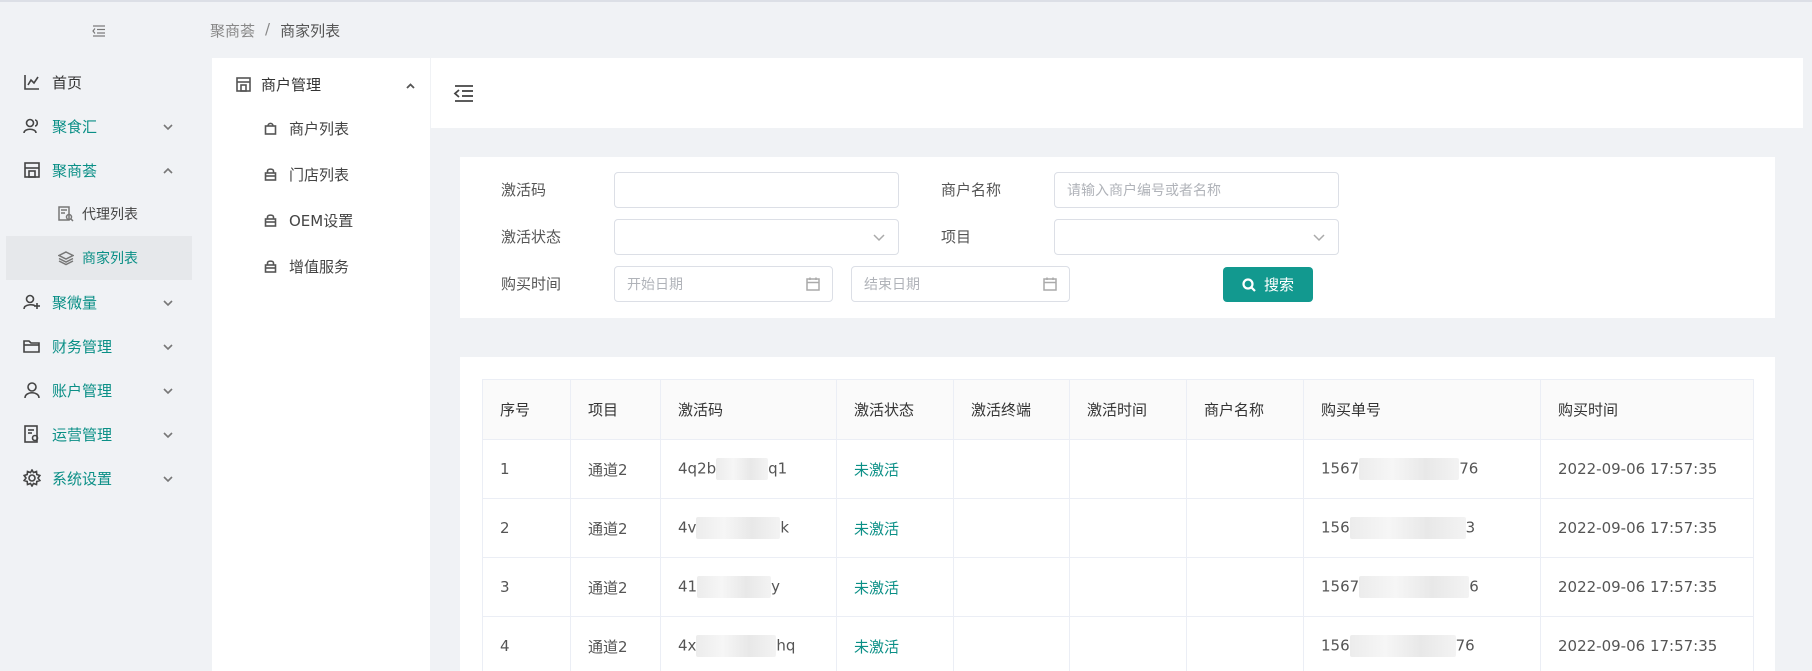 The width and height of the screenshot is (1812, 671). I want to click on activation-status-label: 激活状态, so click(531, 237).